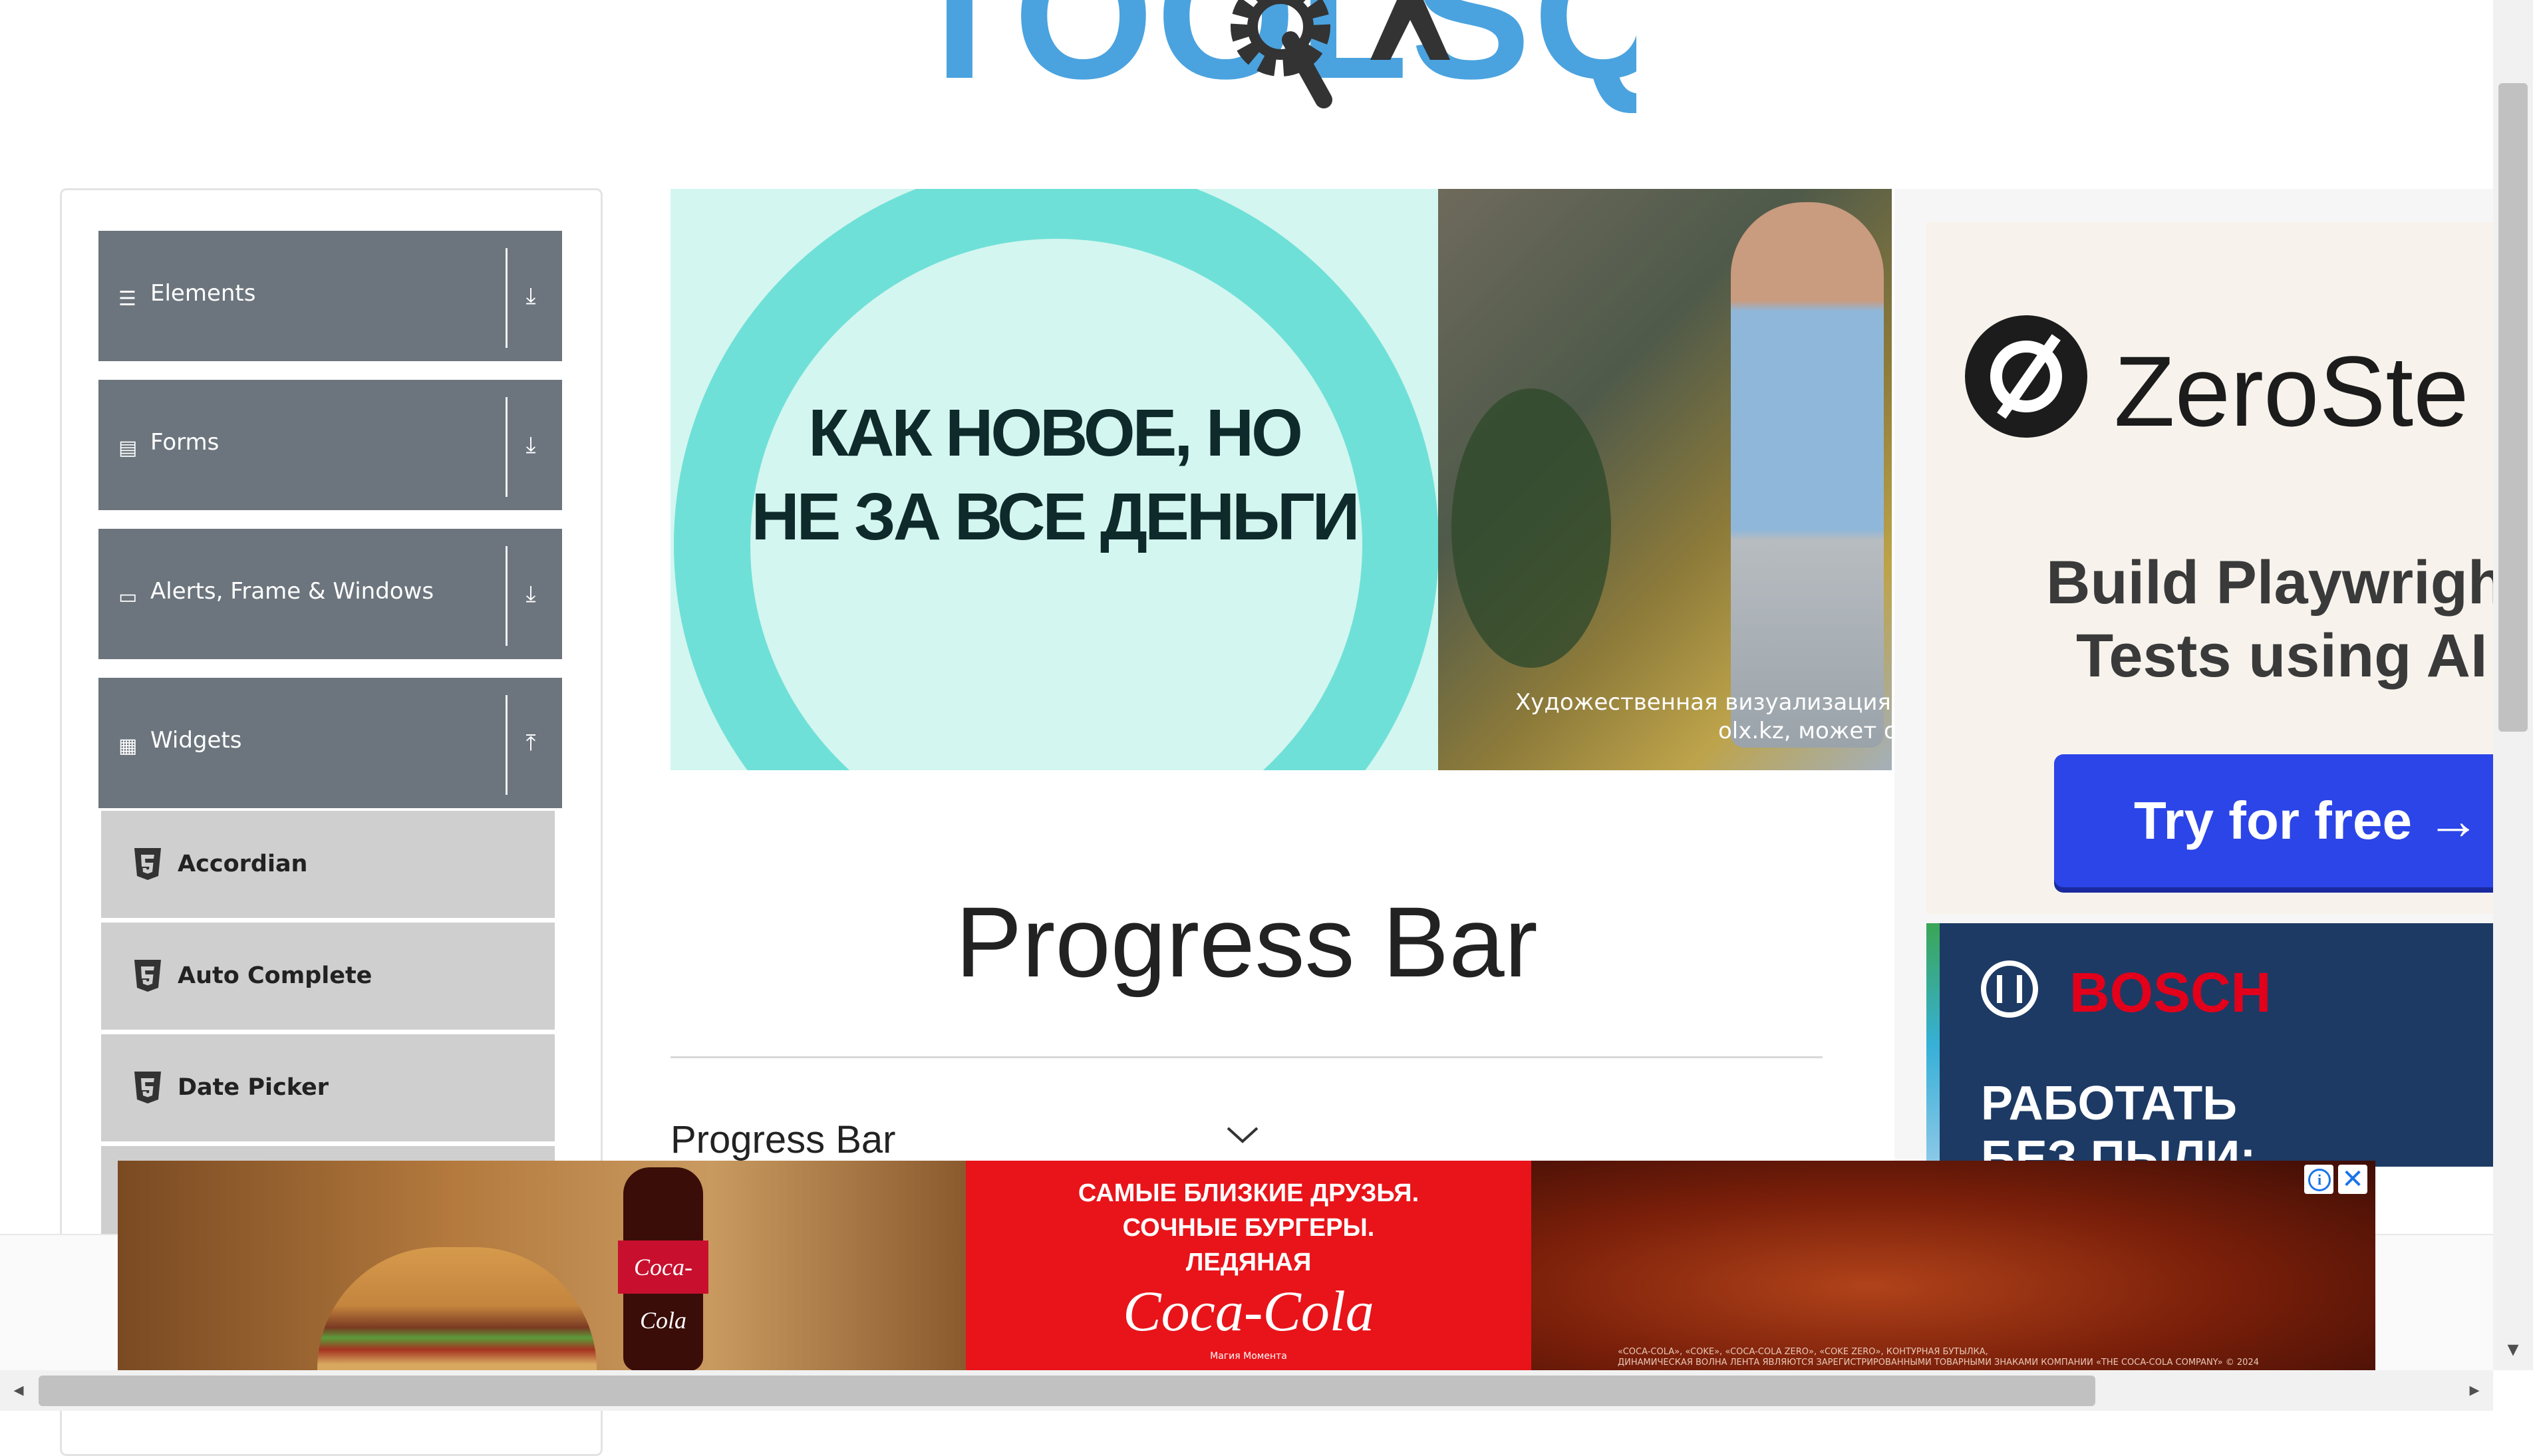  What do you see at coordinates (1248, 1193) in the screenshot?
I see `ad-text: САМЫЕ БЛИЗКИЕ ДРУЗЬЯ.` at bounding box center [1248, 1193].